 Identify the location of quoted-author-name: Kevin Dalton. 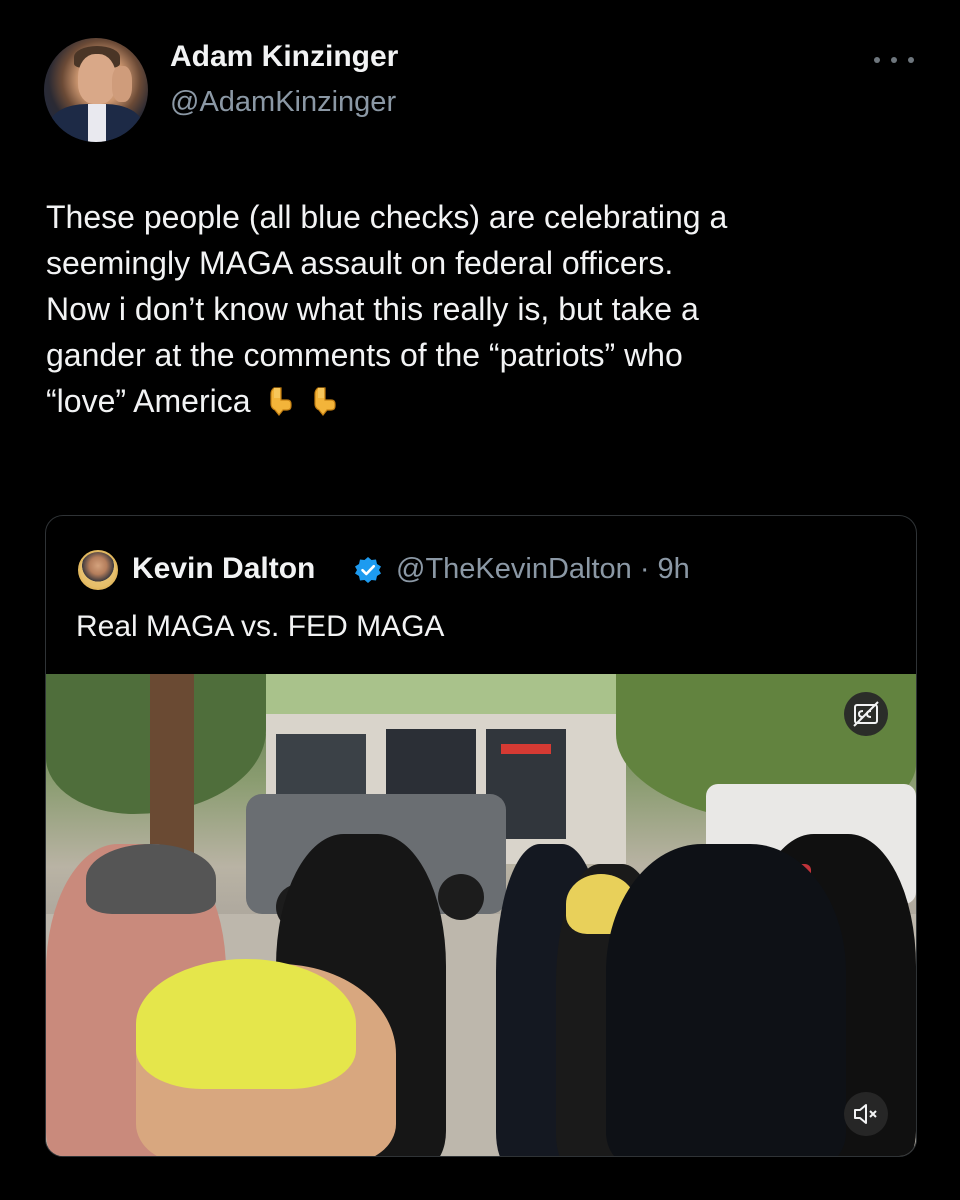
(223, 569).